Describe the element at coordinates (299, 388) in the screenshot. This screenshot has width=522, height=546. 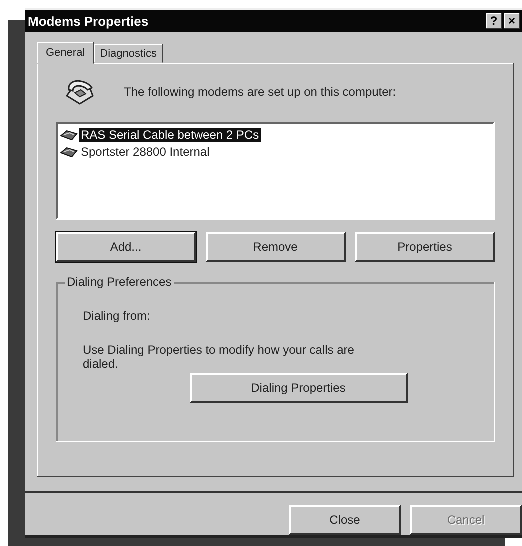
I see `dialing-properties-button: Dialing Properties` at that location.